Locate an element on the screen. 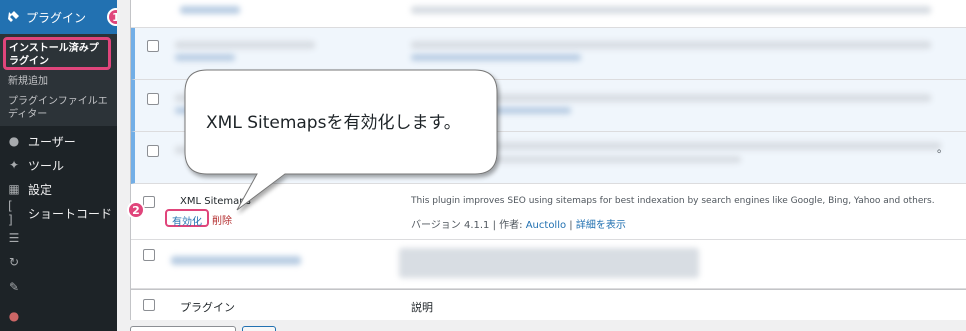 The image size is (966, 331). sidebar-item-list: ☰ is located at coordinates (58, 238).